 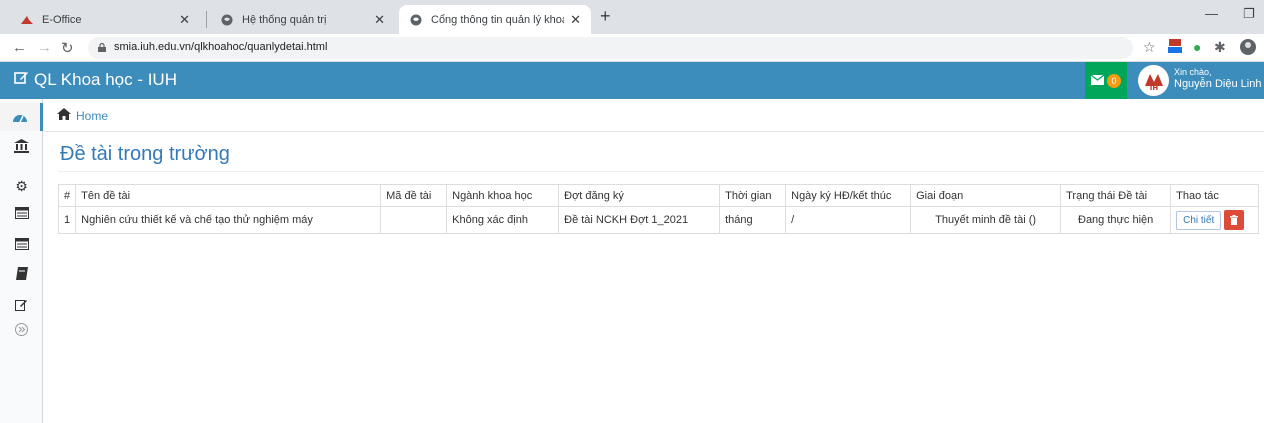 What do you see at coordinates (653, 115) in the screenshot?
I see `breadcrumb: Home` at bounding box center [653, 115].